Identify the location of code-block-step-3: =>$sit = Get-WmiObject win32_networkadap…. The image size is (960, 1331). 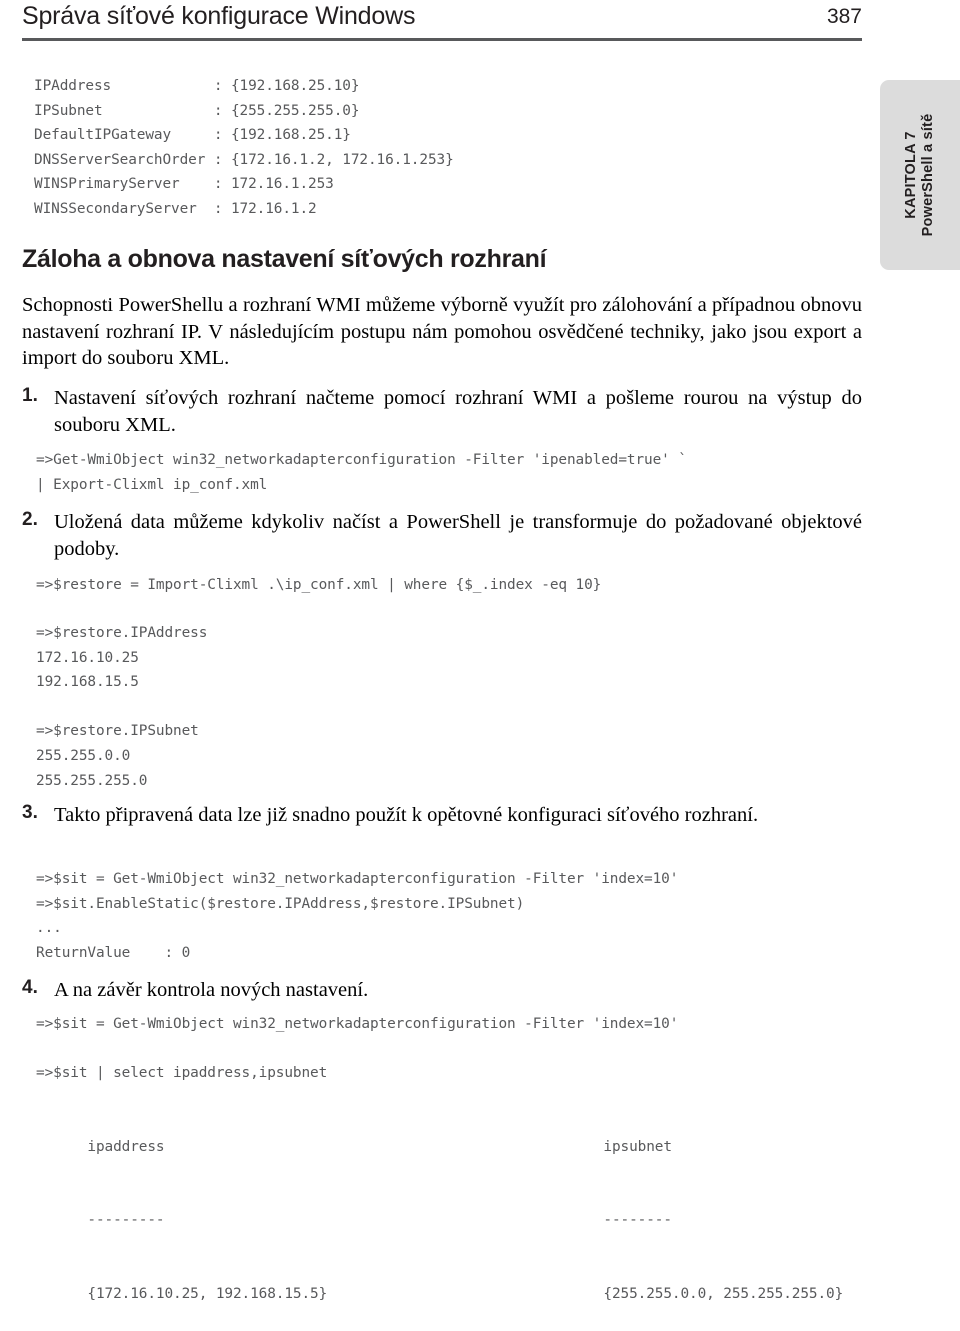
(357, 916).